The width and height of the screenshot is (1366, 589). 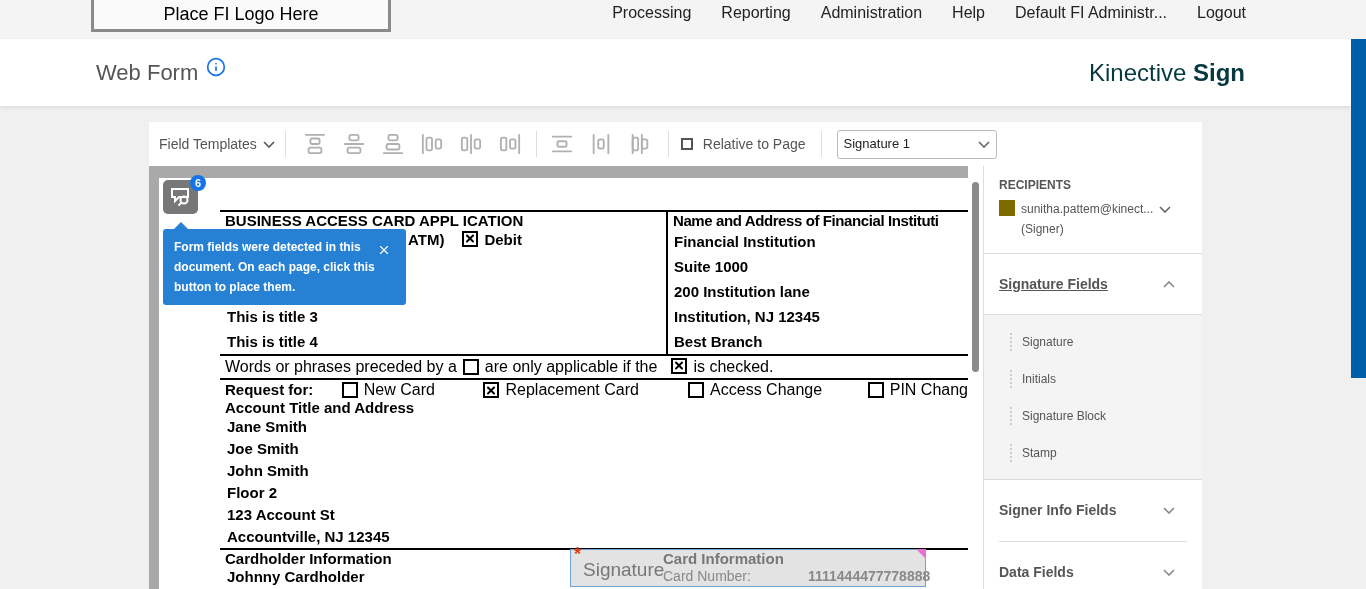 I want to click on document-text: ATM), so click(x=426, y=239).